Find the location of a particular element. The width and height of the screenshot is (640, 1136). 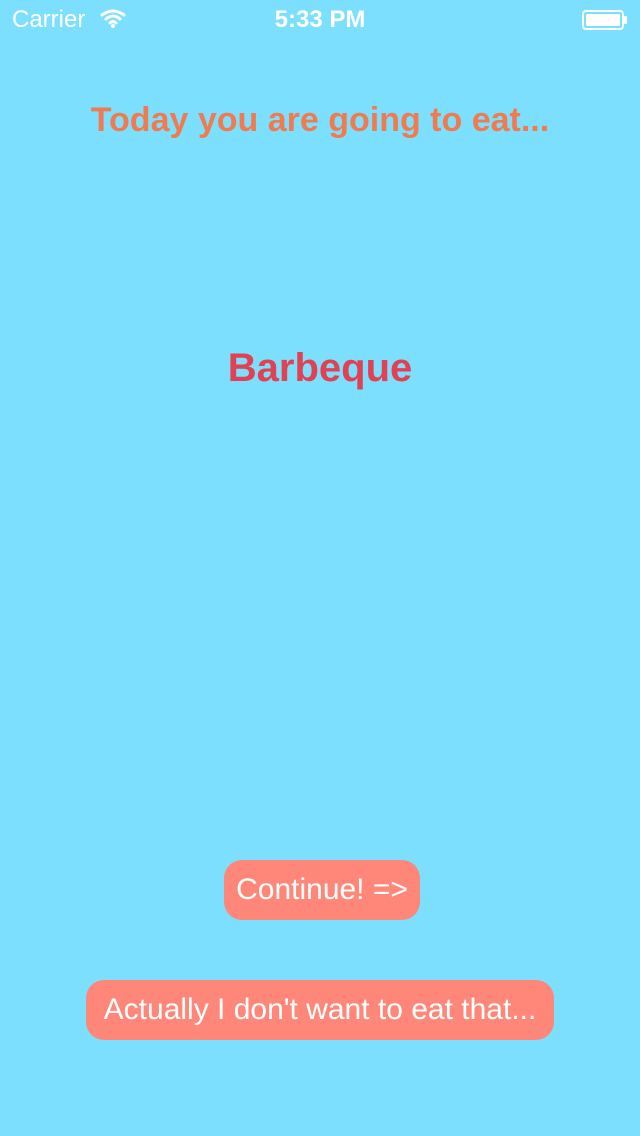

status-time: 5:33 PM is located at coordinates (320, 19).